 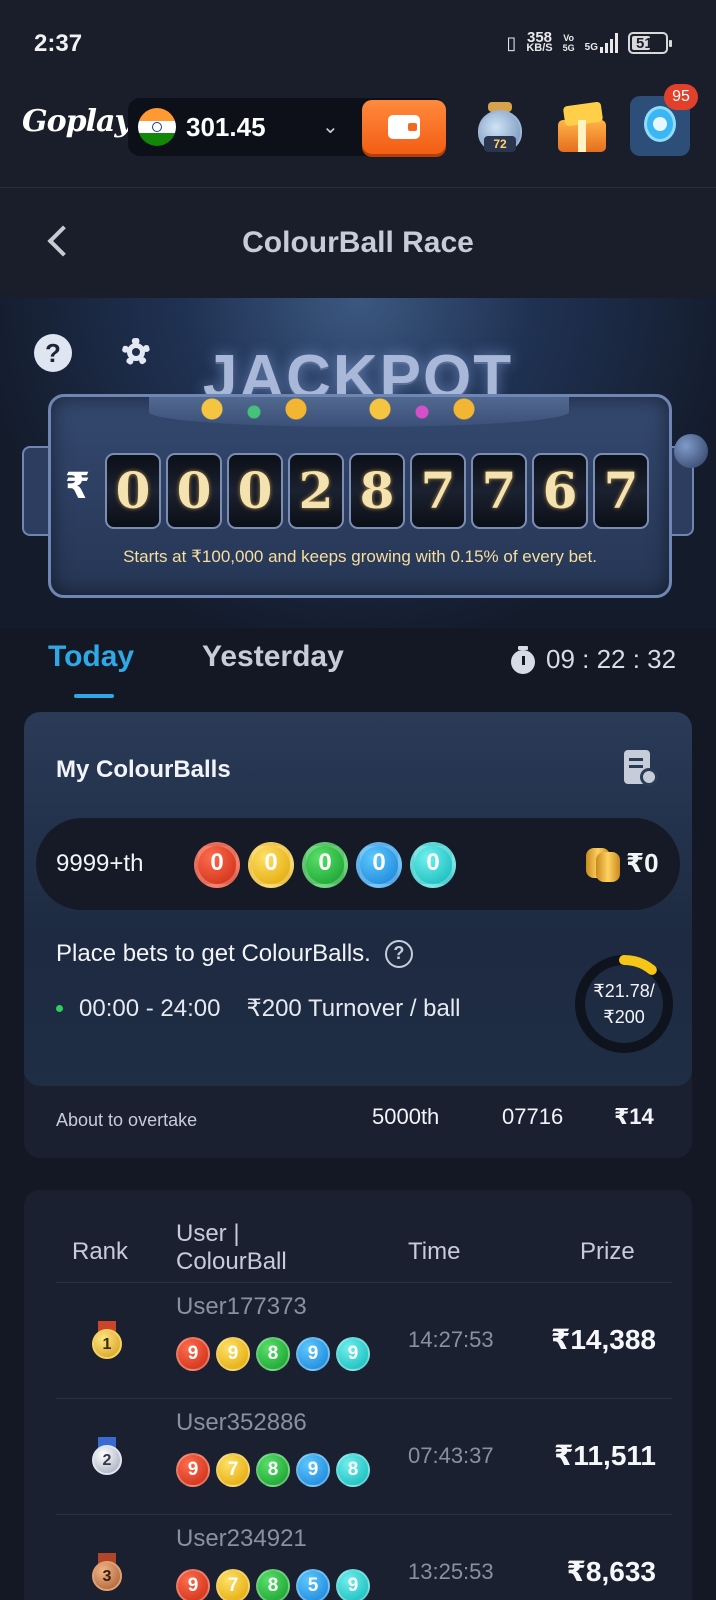 What do you see at coordinates (451, 1455) in the screenshot?
I see `row-time: 07:43:37` at bounding box center [451, 1455].